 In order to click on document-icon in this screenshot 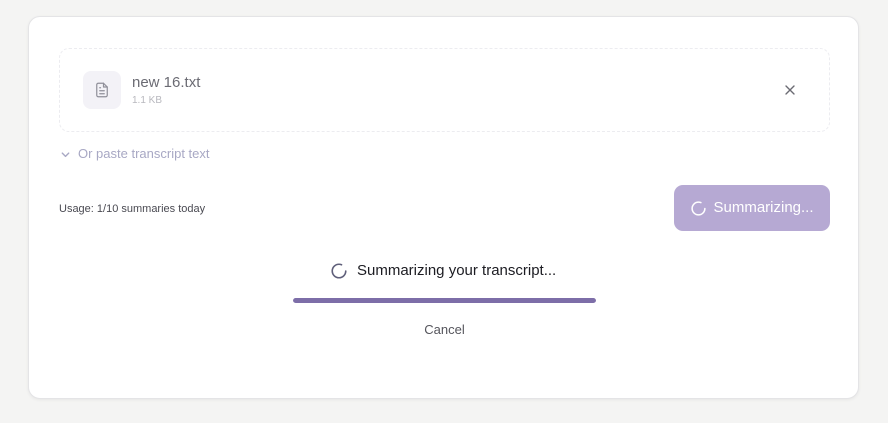, I will do `click(102, 90)`.